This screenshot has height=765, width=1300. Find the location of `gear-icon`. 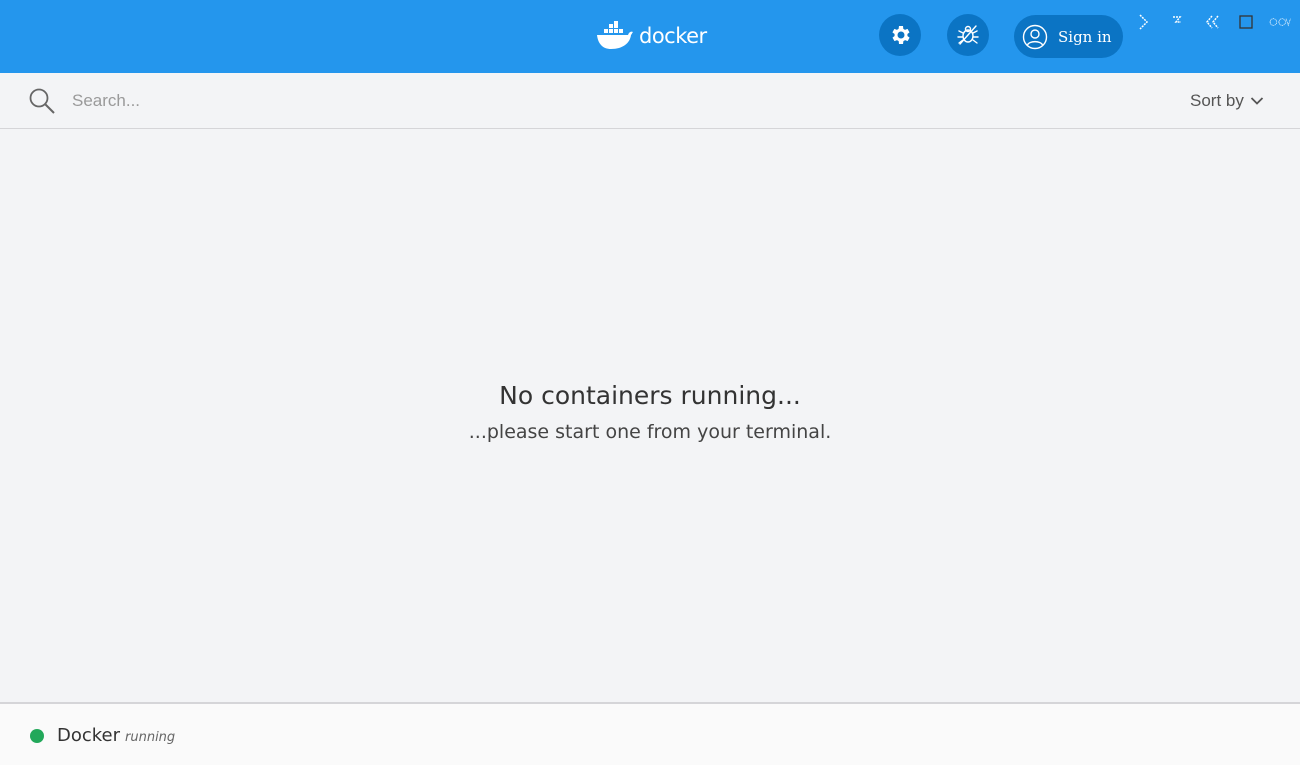

gear-icon is located at coordinates (901, 35).